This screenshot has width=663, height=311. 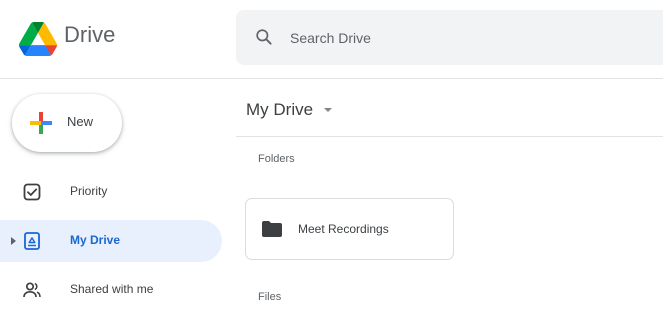 I want to click on folder-card: Meet Recordings, so click(x=349, y=229).